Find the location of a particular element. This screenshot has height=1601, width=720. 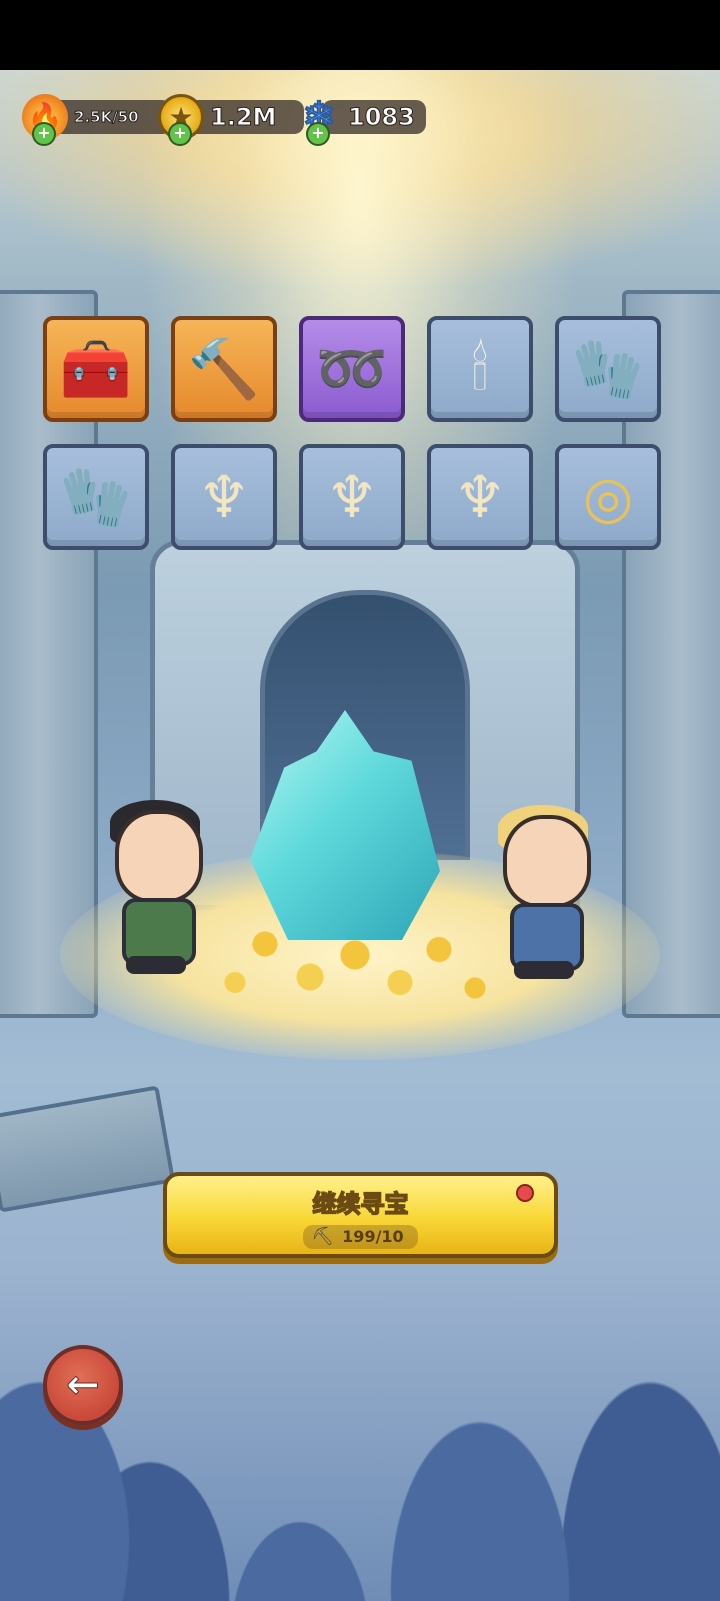

miner-left-head is located at coordinates (159, 856).